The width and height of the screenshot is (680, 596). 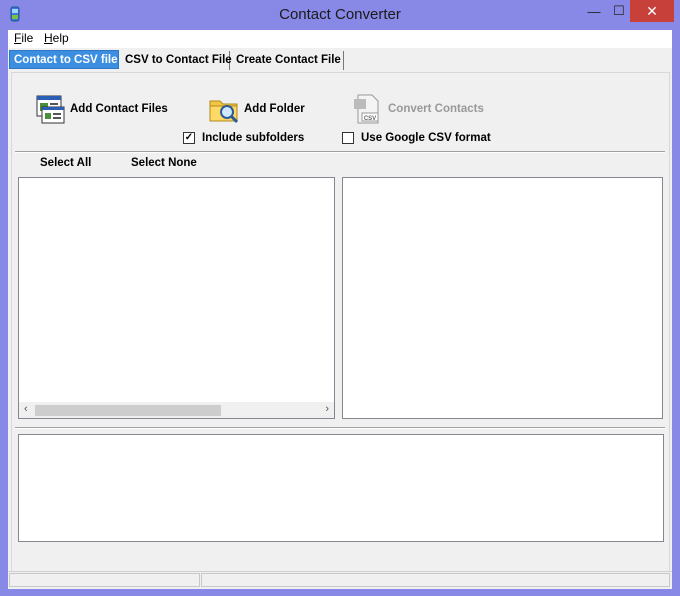 I want to click on log-separator, so click(x=340, y=428).